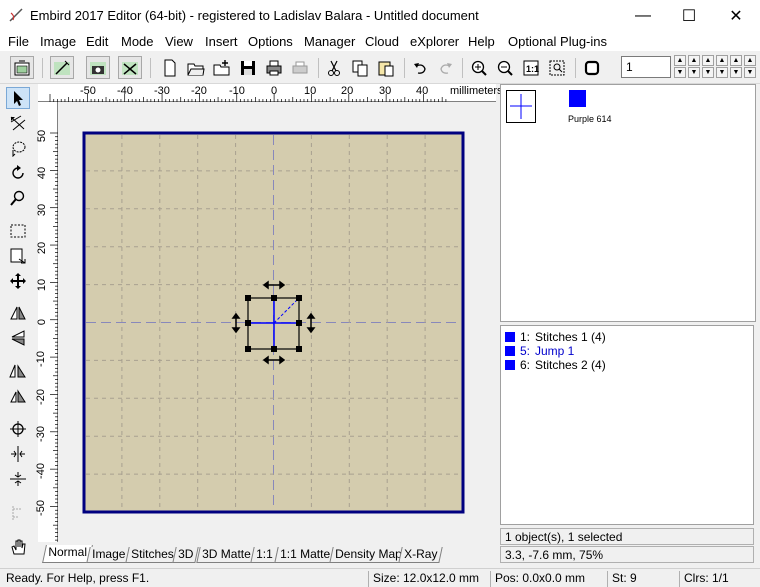 Image resolution: width=760 pixels, height=587 pixels. What do you see at coordinates (40, 471) in the screenshot?
I see `tick-label: -40` at bounding box center [40, 471].